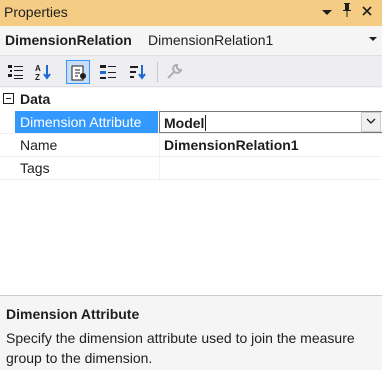 The height and width of the screenshot is (370, 382). Describe the element at coordinates (157, 72) in the screenshot. I see `toolbar-separator` at that location.